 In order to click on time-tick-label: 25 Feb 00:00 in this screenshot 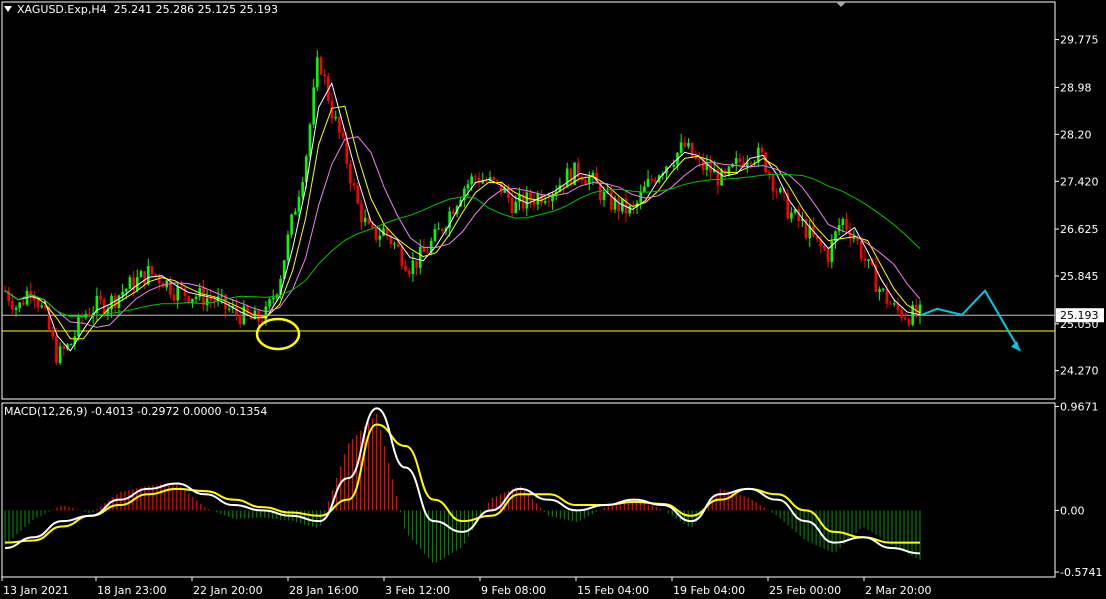, I will do `click(805, 590)`.